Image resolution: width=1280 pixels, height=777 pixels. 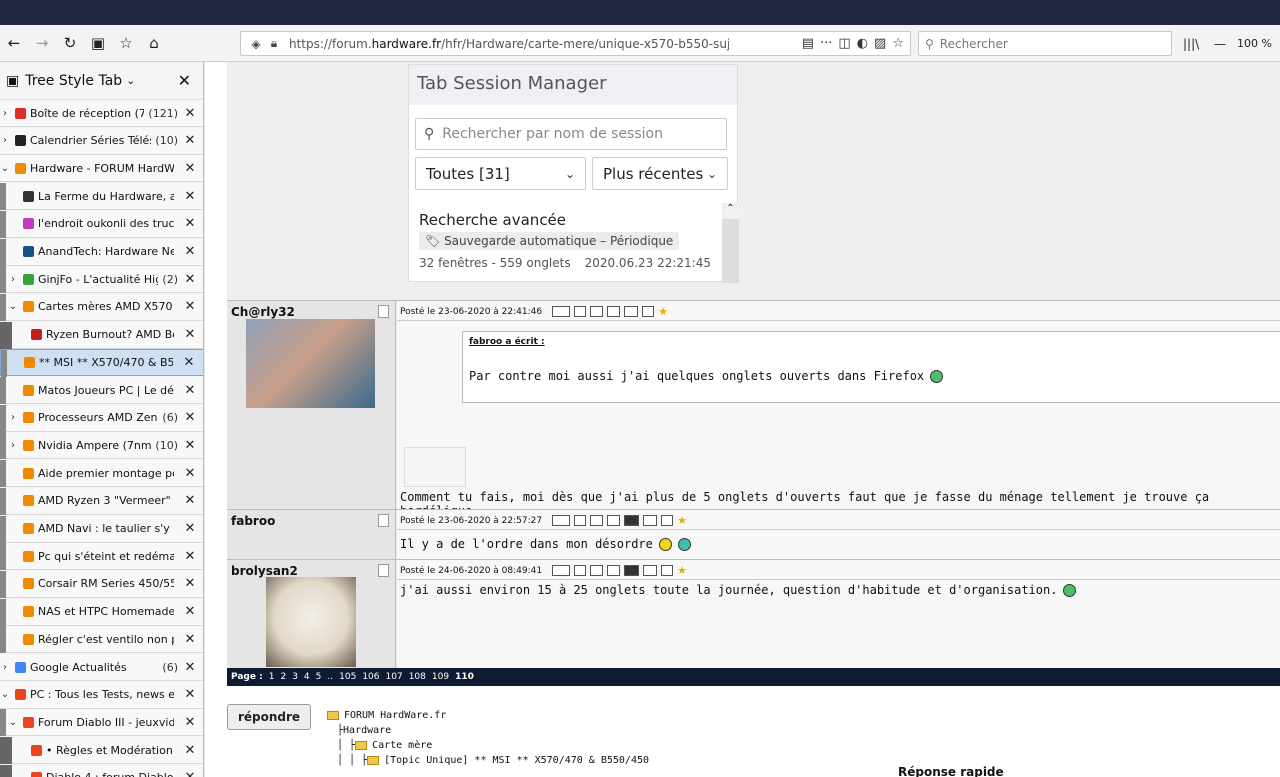 I want to click on computer-icon, so click(x=632, y=520).